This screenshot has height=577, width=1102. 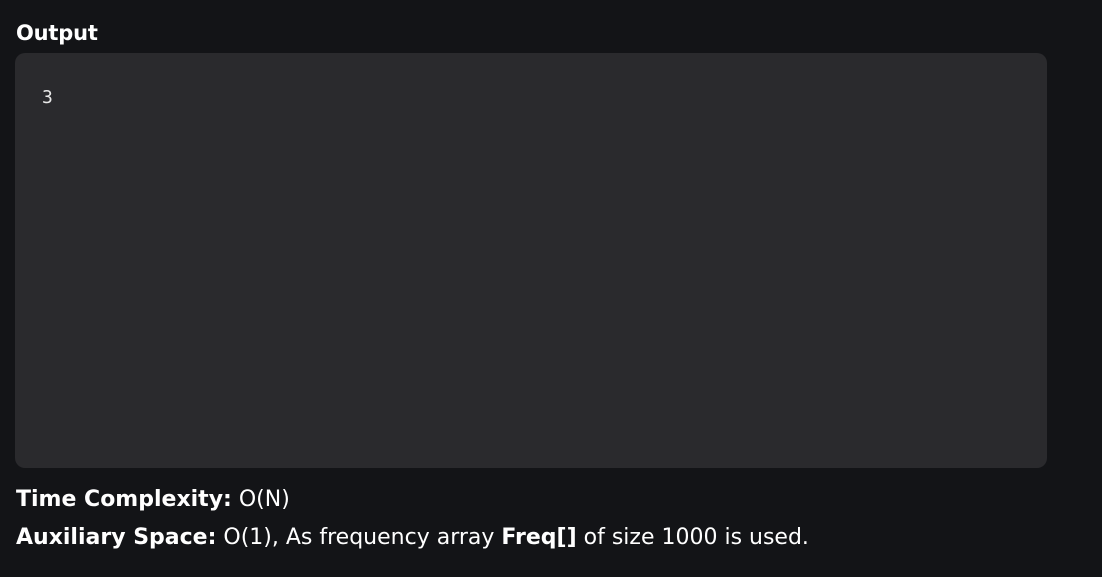 I want to click on auxiliary-space-value-suffix: of size 1000 is used., so click(x=692, y=537).